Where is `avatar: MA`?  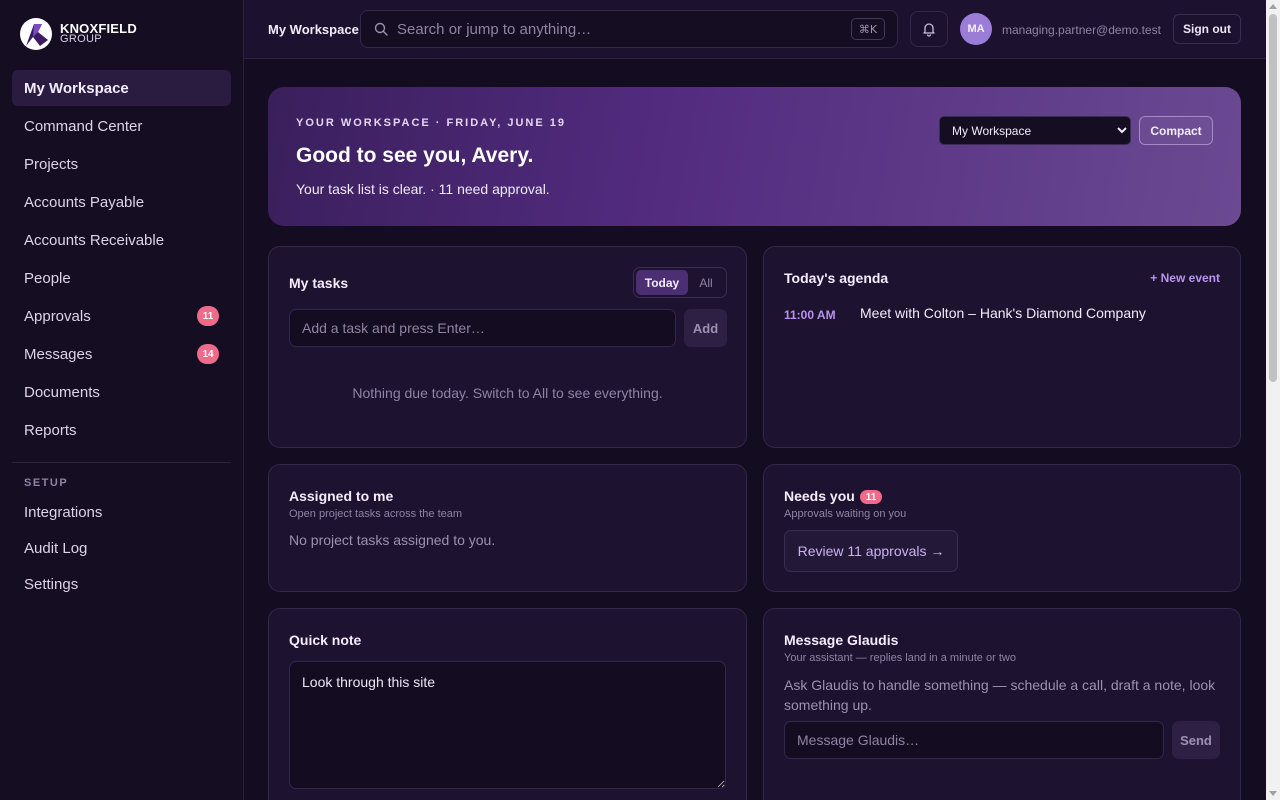 avatar: MA is located at coordinates (976, 29).